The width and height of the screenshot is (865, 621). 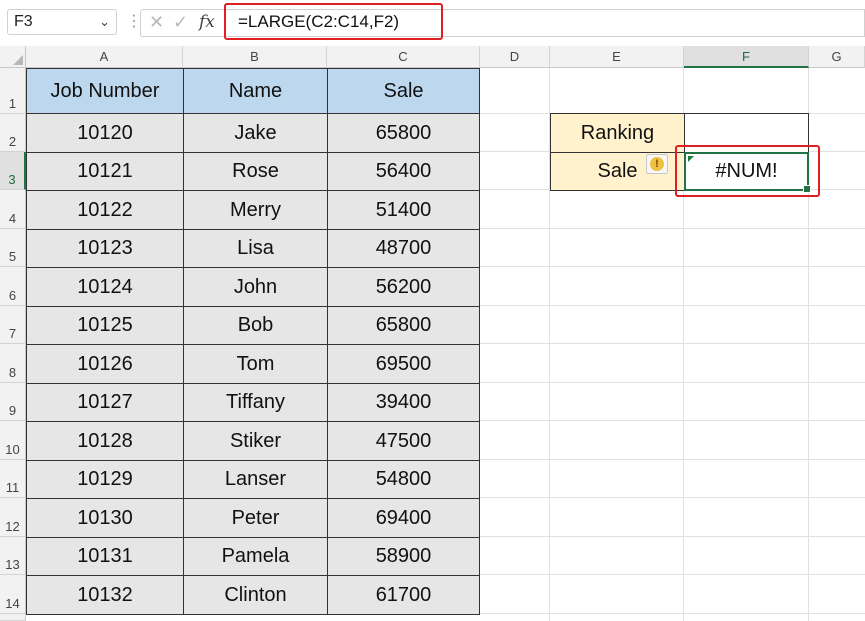 I want to click on header-job-number: Job Number, so click(x=105, y=91).